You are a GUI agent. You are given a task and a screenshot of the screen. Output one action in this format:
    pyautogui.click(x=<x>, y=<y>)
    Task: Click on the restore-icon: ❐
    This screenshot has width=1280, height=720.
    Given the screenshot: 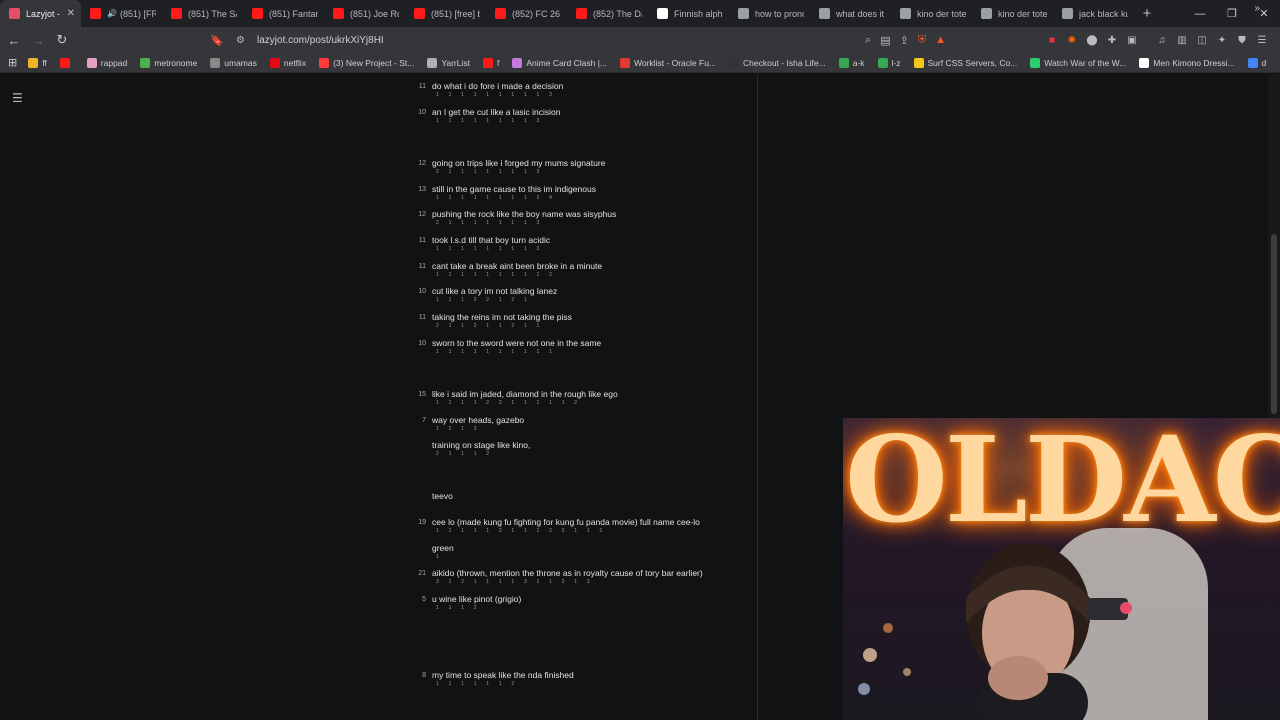 What is the action you would take?
    pyautogui.click(x=1232, y=13)
    